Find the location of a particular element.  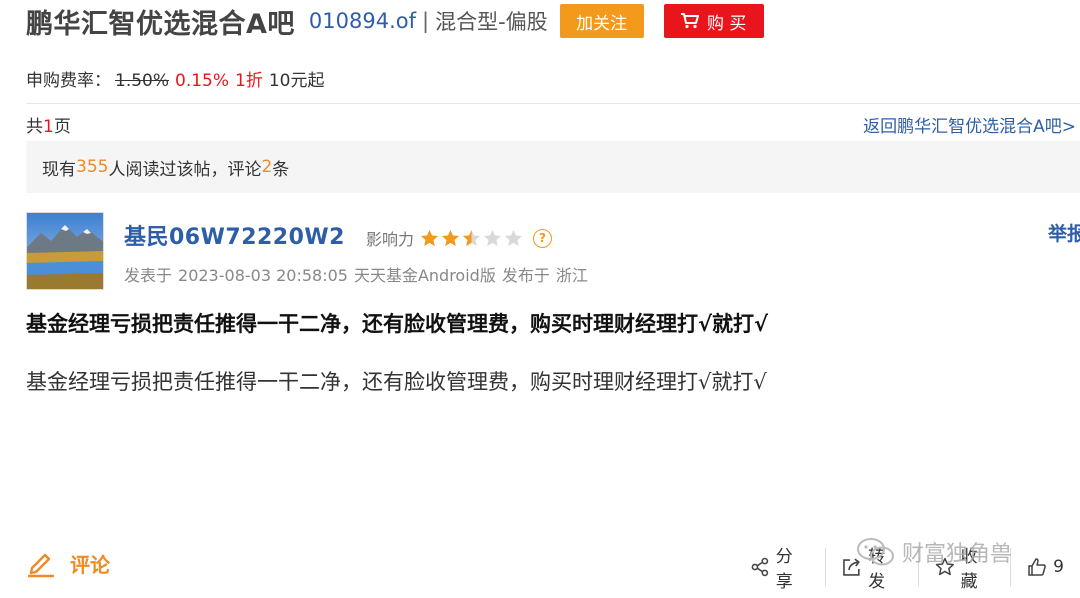

like-button: 9 is located at coordinates (1045, 567).